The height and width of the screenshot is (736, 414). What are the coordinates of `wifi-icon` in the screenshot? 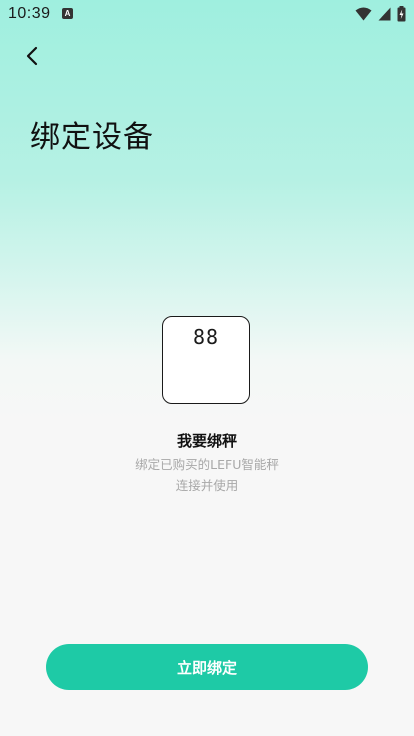 It's located at (363, 14).